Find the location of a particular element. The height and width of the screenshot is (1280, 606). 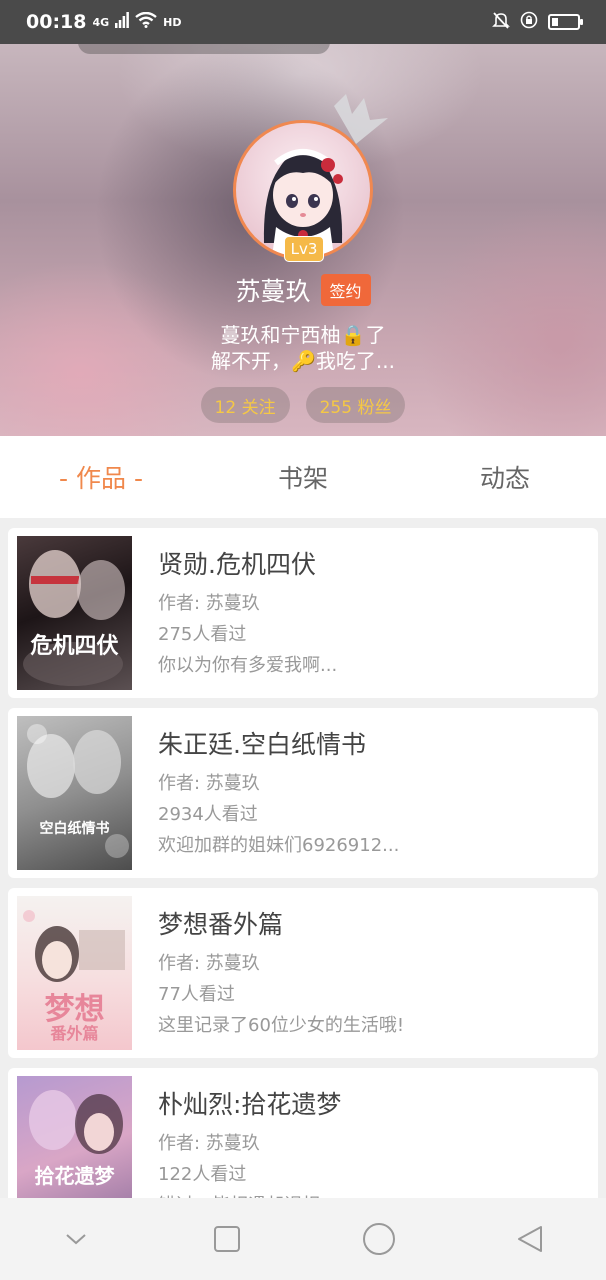

name-row: 苏蔓玖 签约 is located at coordinates (303, 290).